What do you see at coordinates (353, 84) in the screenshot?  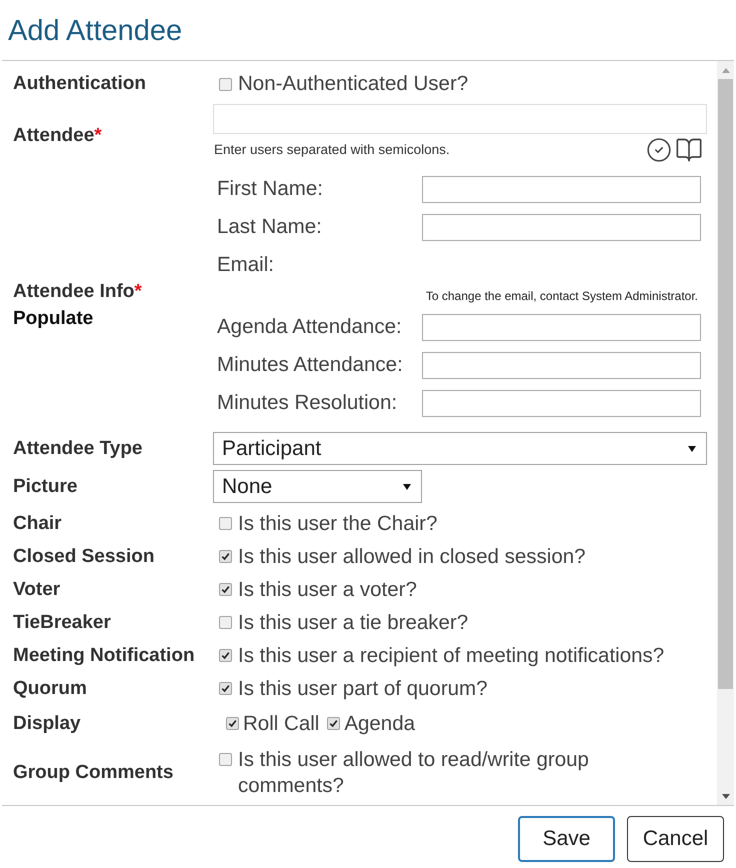 I see `checkbox-label: Non-Authenticated User?` at bounding box center [353, 84].